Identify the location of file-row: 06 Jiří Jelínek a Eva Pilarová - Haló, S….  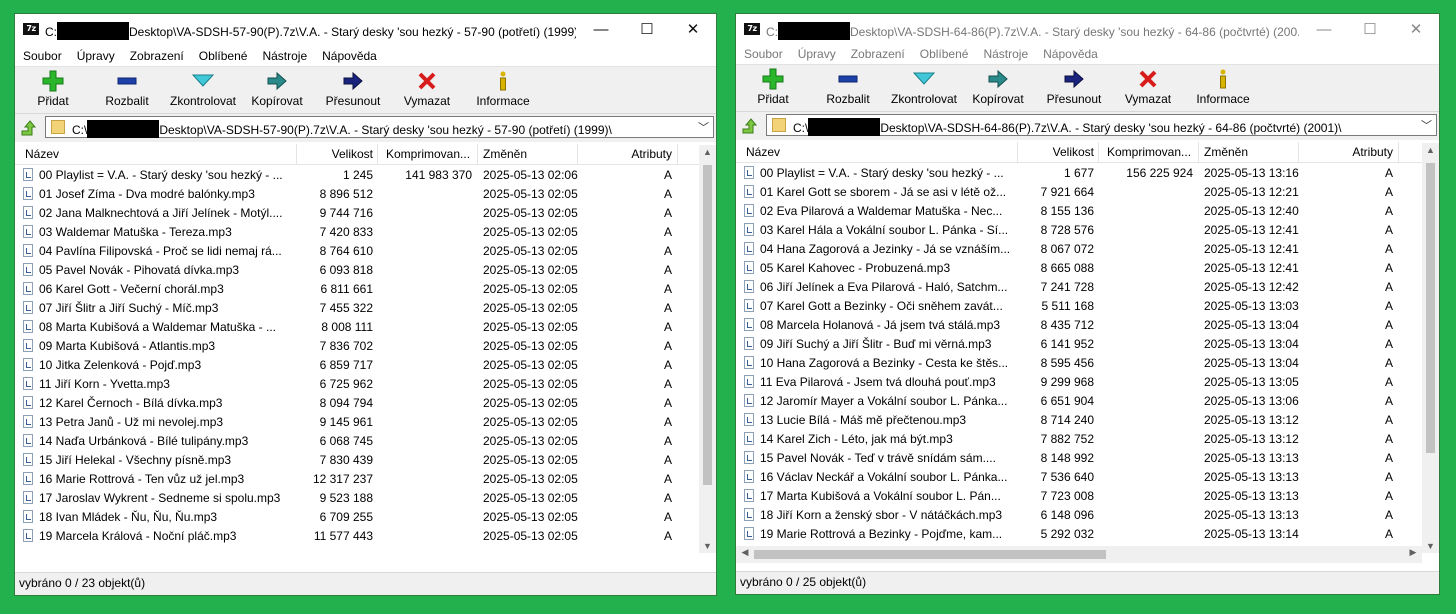
(1079, 287).